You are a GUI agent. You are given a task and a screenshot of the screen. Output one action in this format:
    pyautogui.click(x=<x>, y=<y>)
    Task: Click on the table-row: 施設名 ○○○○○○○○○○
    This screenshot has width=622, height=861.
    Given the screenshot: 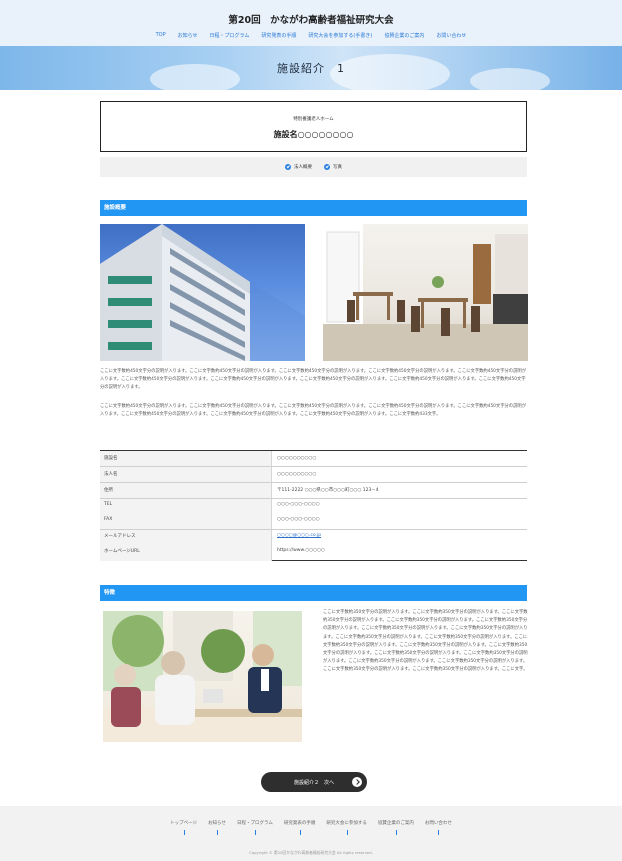 What is the action you would take?
    pyautogui.click(x=313, y=459)
    